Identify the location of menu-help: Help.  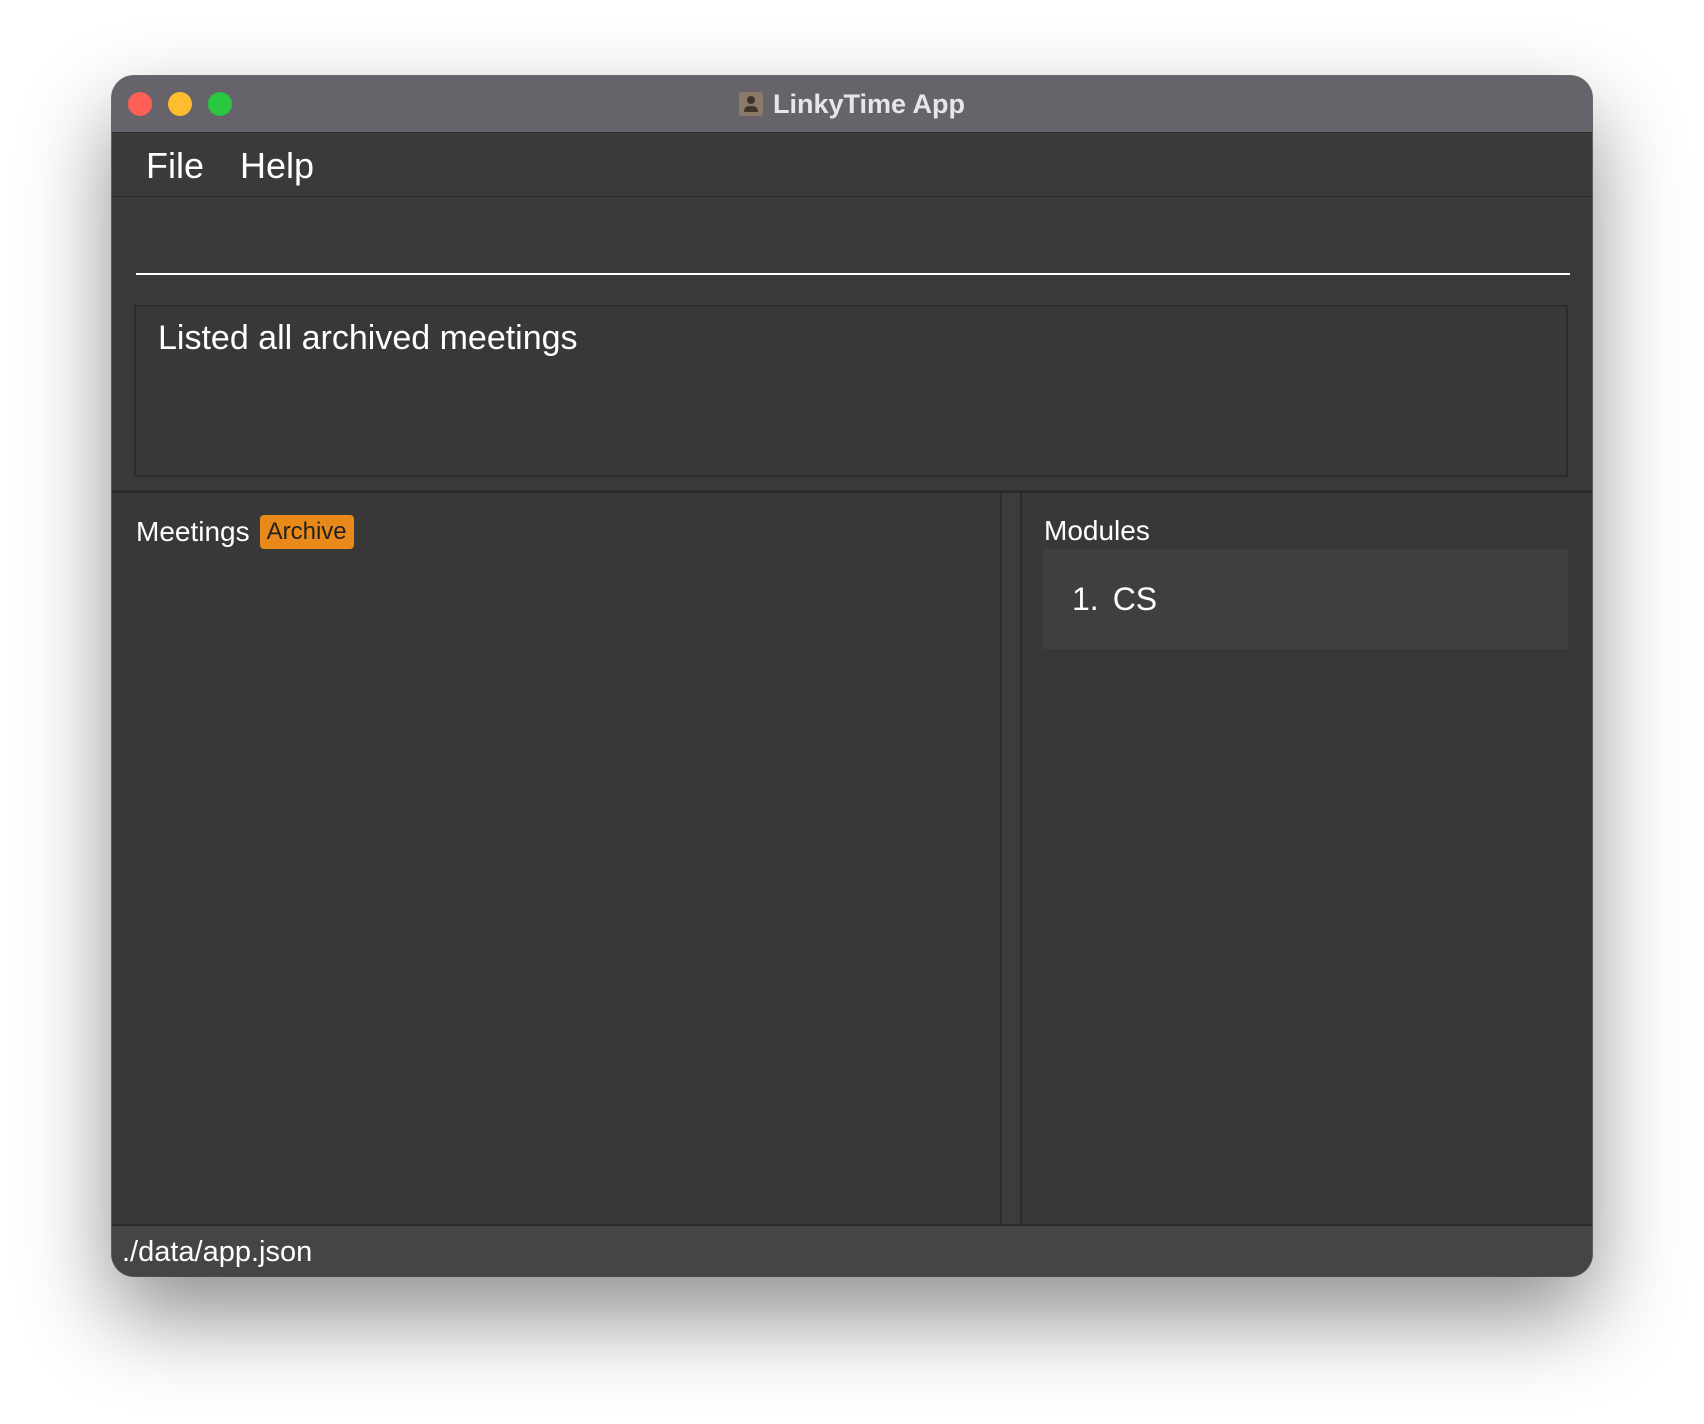
(277, 166).